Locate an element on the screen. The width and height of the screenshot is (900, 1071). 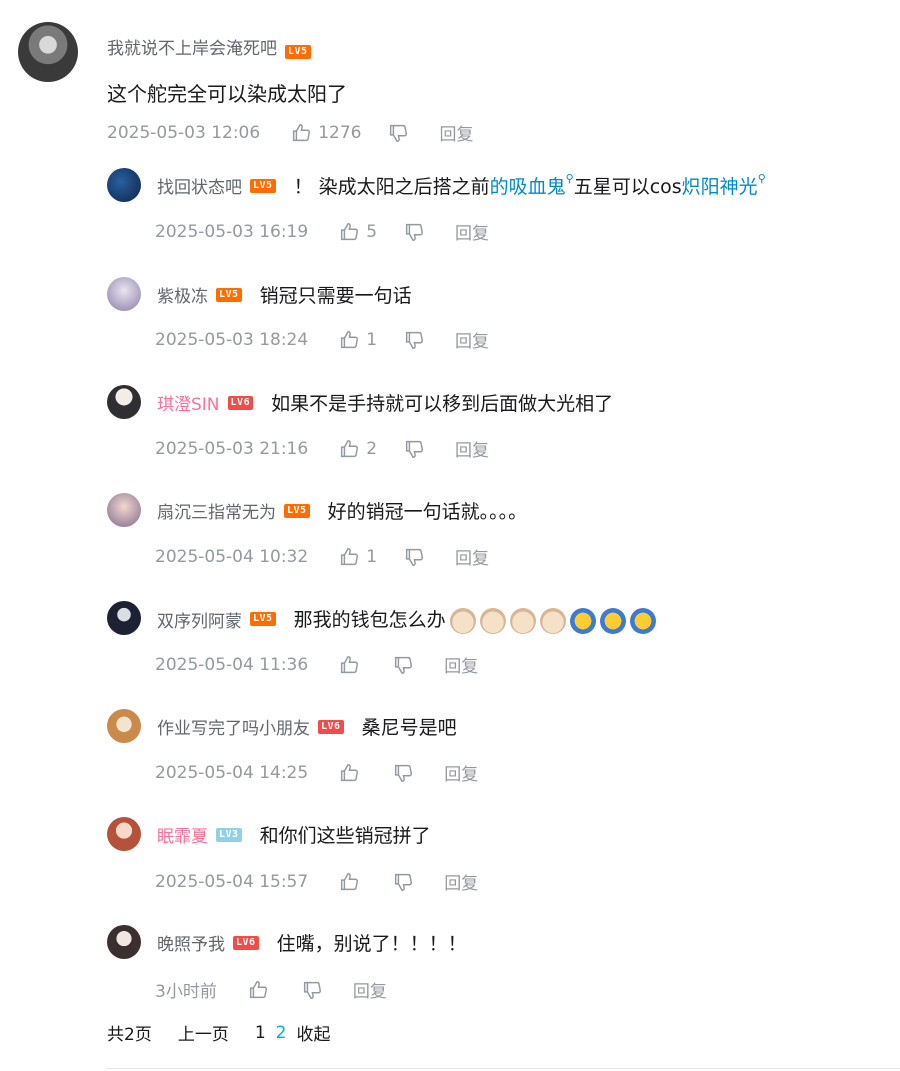
like-button: 1276 is located at coordinates (325, 133).